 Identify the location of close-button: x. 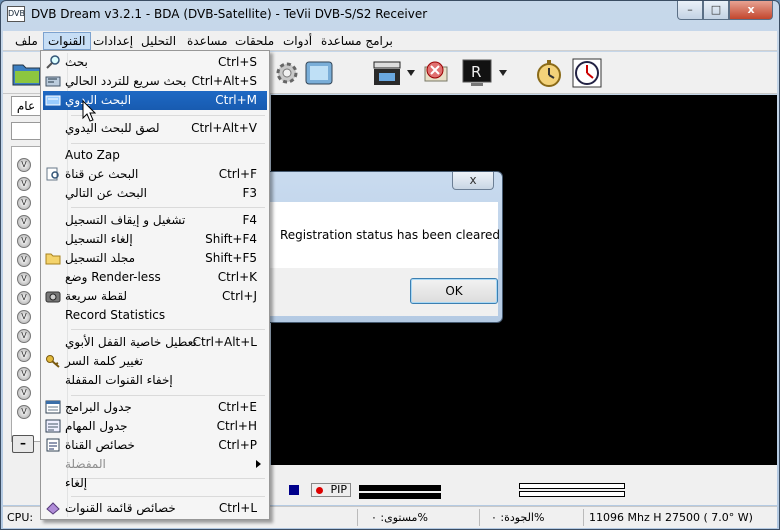
(751, 10).